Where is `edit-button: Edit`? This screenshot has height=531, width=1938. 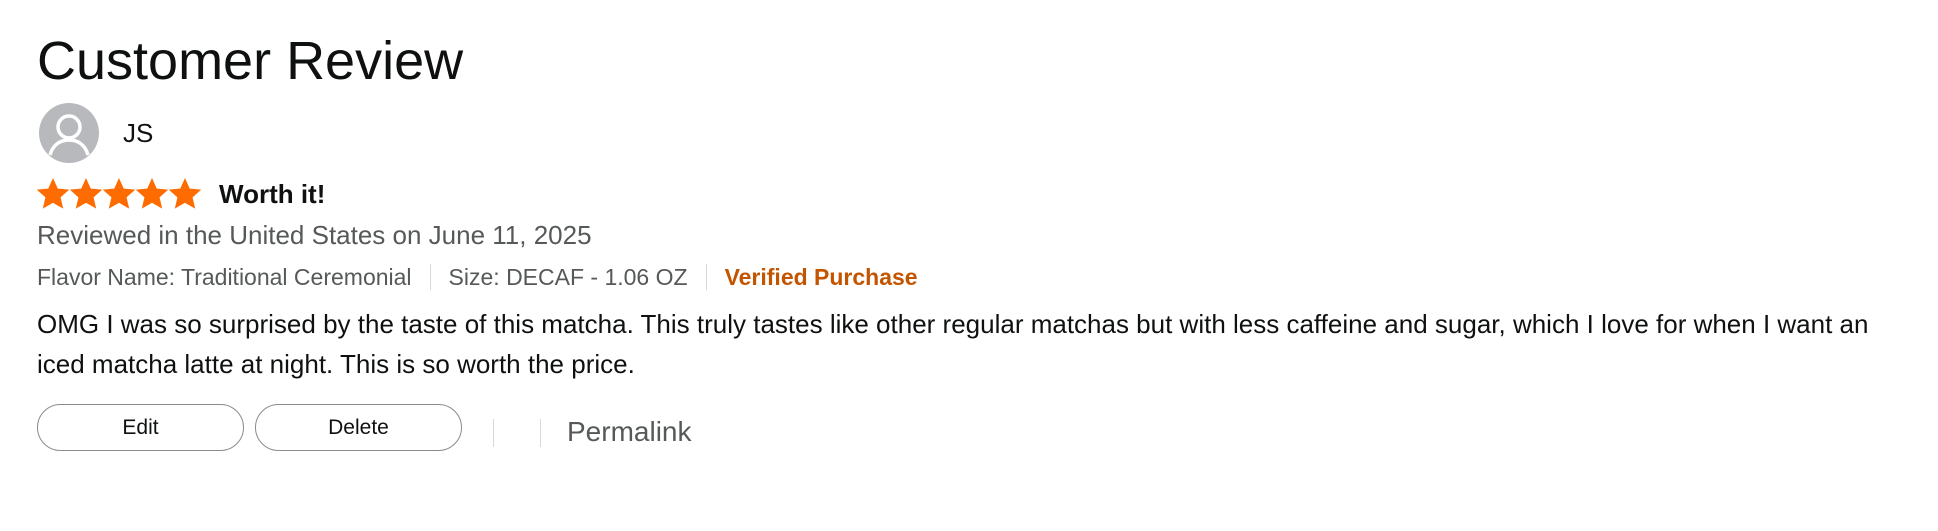
edit-button: Edit is located at coordinates (140, 427).